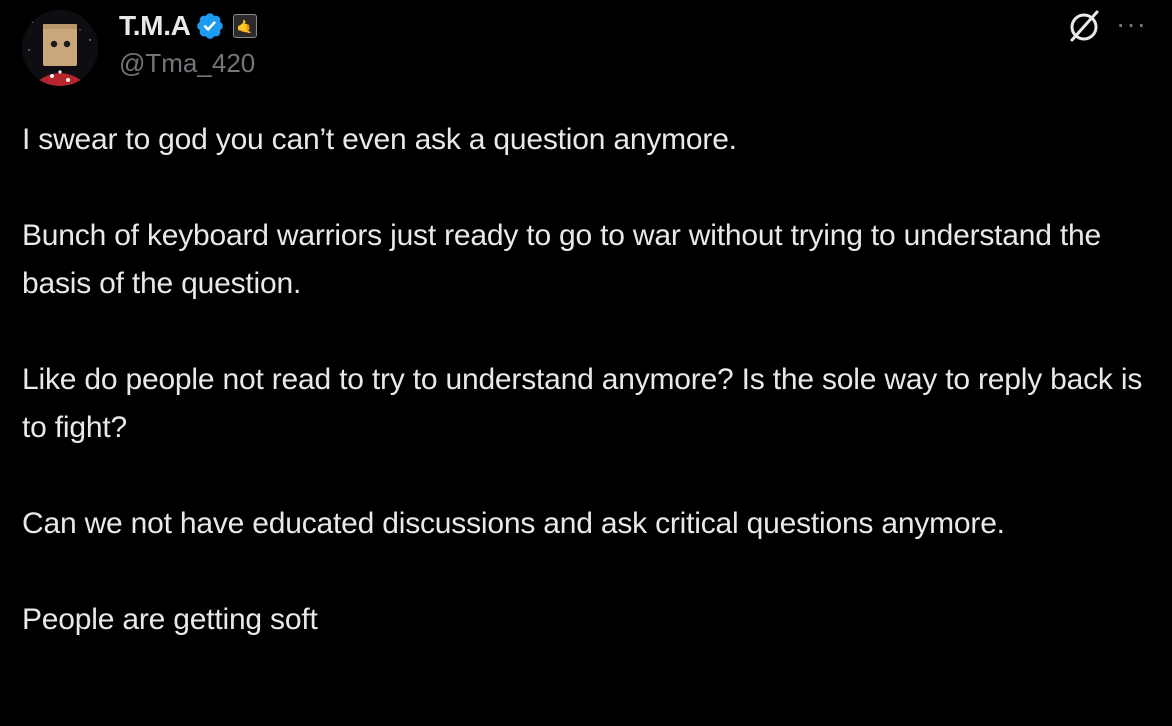 The width and height of the screenshot is (1172, 726). I want to click on author-handle: @Tma_420, so click(187, 63).